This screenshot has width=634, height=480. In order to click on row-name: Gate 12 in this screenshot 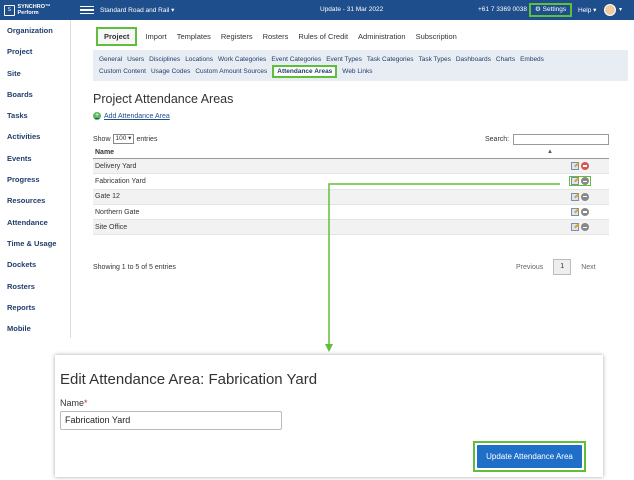, I will do `click(107, 197)`.